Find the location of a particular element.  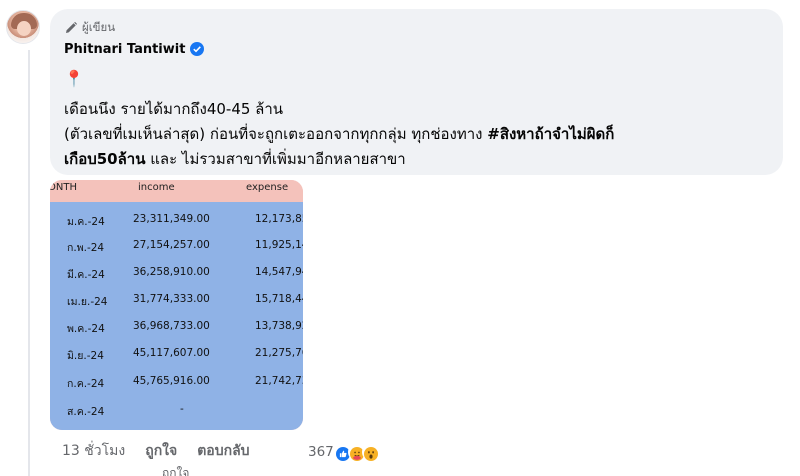

avatar-face is located at coordinates (24, 28).